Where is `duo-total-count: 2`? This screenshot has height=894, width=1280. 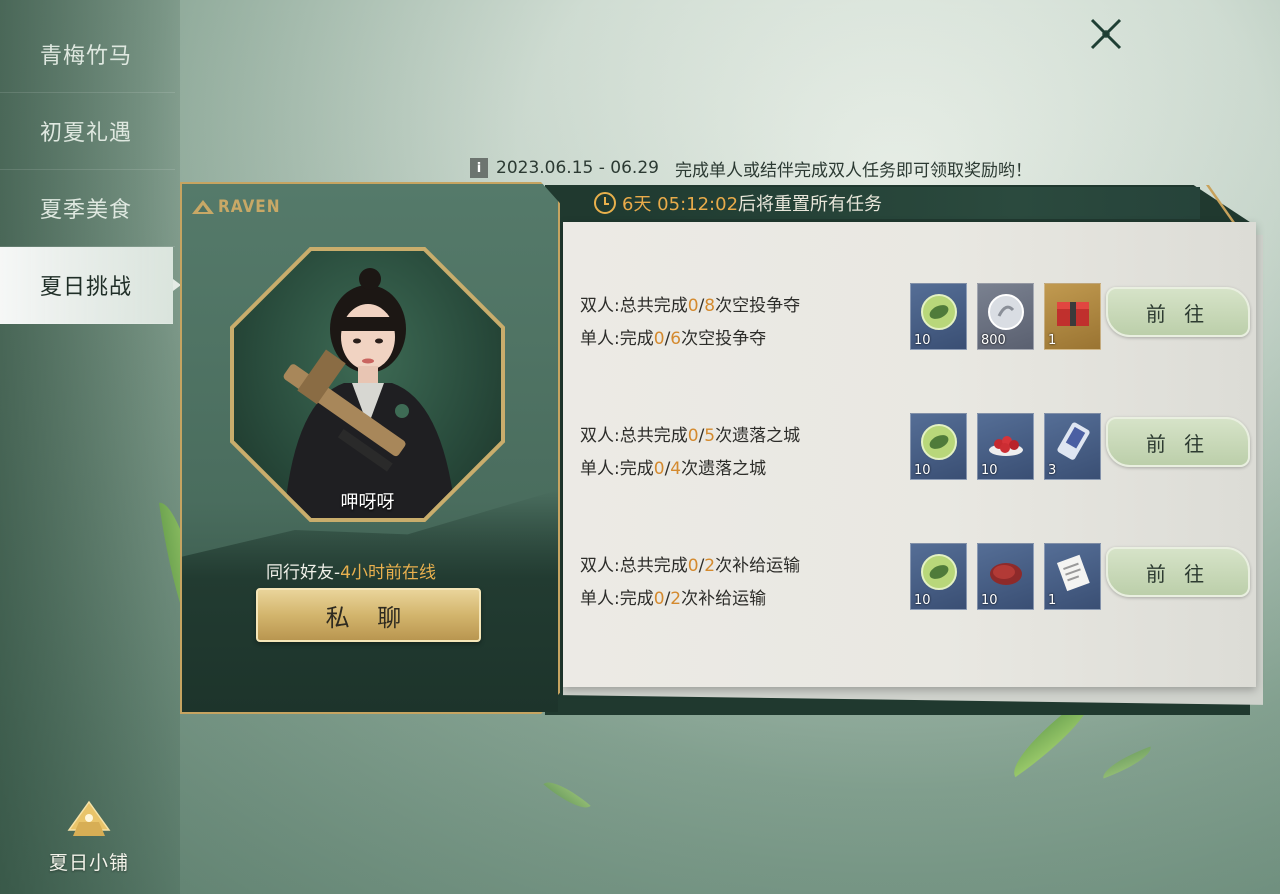
duo-total-count: 2 is located at coordinates (710, 566).